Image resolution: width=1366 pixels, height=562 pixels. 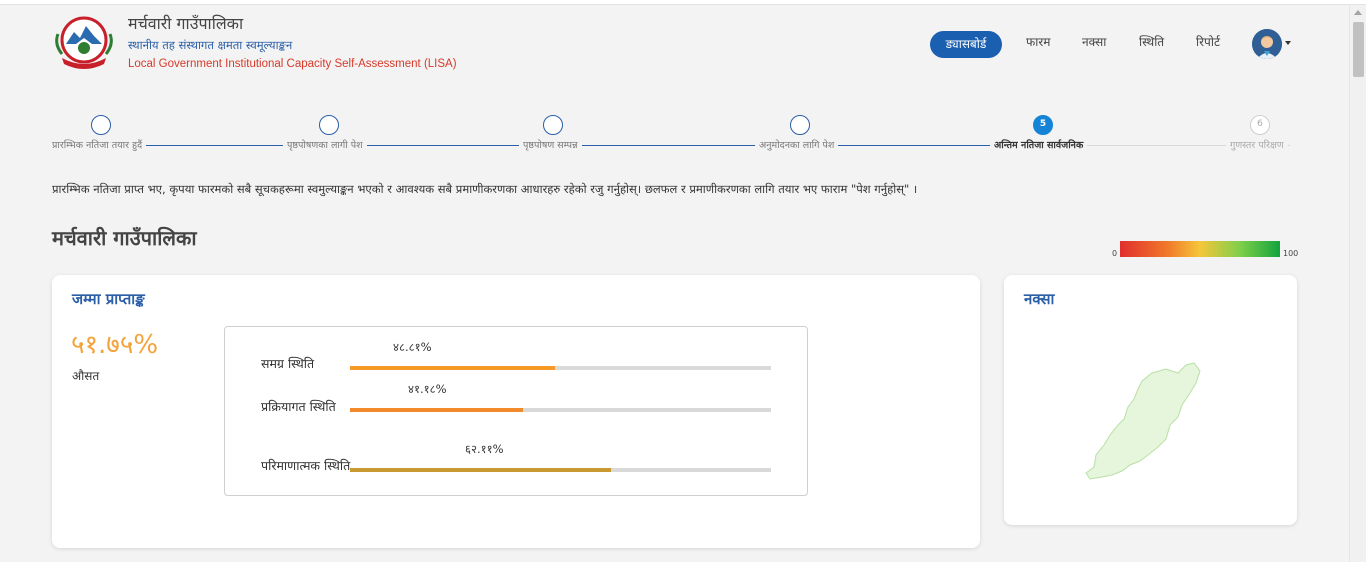 I want to click on nav-map-link: नक्सा, so click(x=1094, y=42).